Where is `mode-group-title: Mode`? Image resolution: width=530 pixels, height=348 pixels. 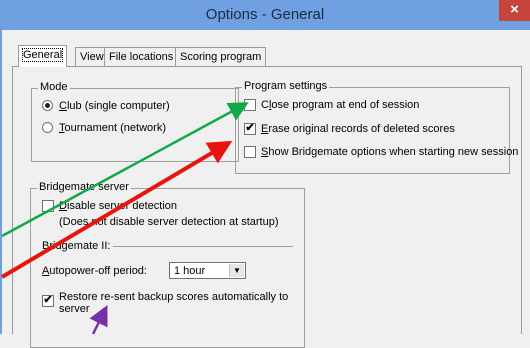
mode-group-title: Mode is located at coordinates (54, 87).